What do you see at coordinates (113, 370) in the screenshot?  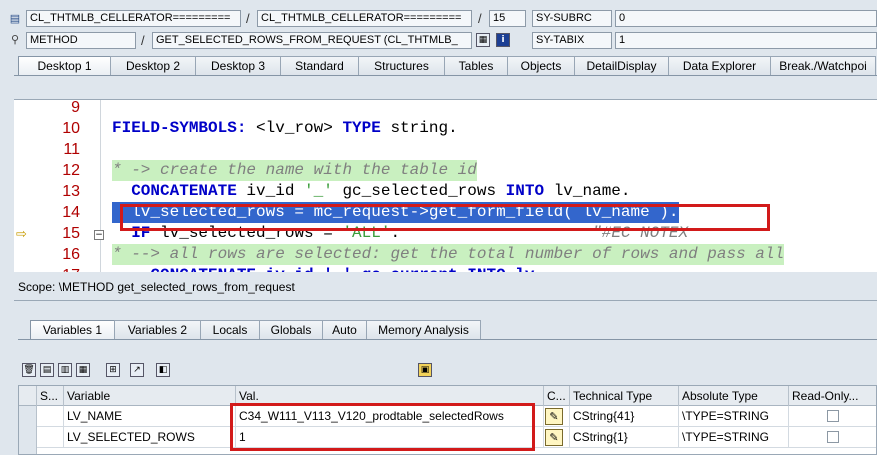 I see `tree-icon: ⊞` at bounding box center [113, 370].